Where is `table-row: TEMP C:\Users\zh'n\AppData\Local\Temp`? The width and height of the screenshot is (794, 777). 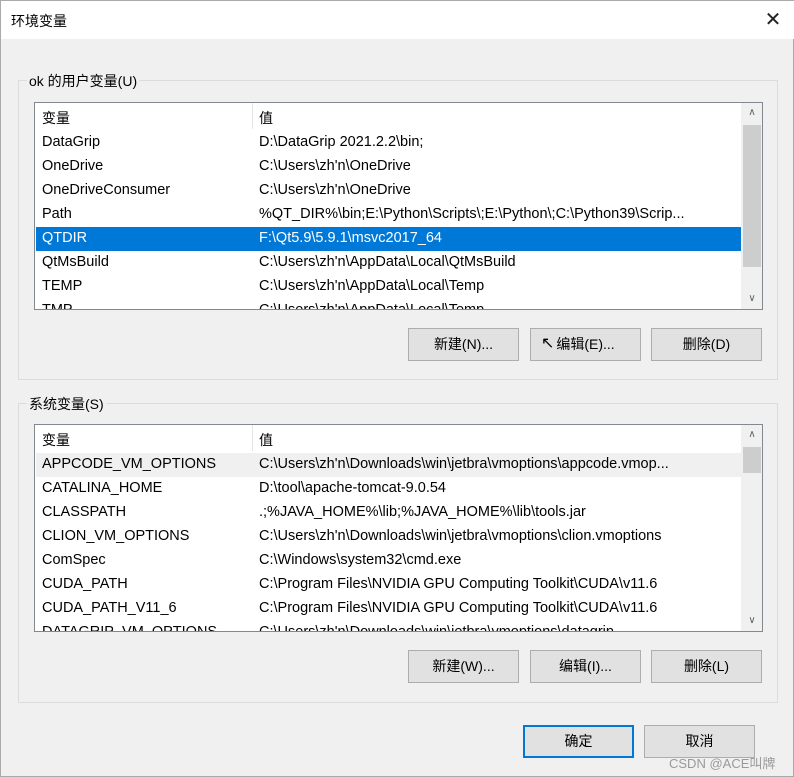
table-row: TEMP C:\Users\zh'n\AppData\Local\Temp is located at coordinates (388, 287).